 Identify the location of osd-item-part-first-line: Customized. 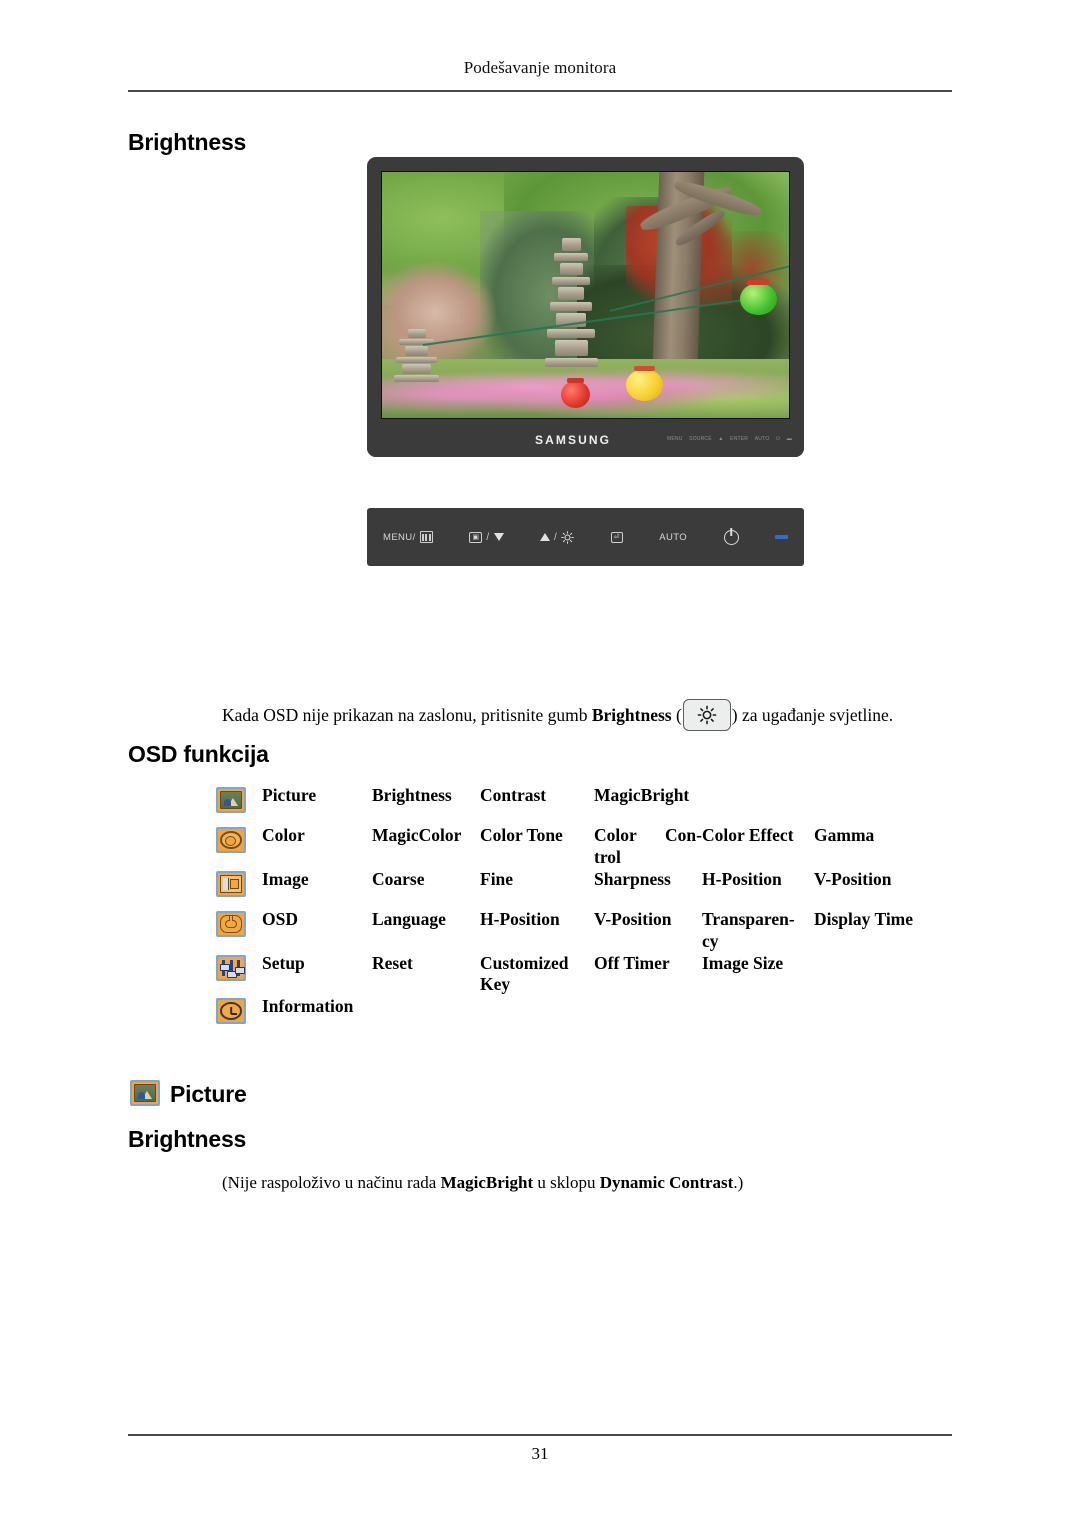
(524, 962).